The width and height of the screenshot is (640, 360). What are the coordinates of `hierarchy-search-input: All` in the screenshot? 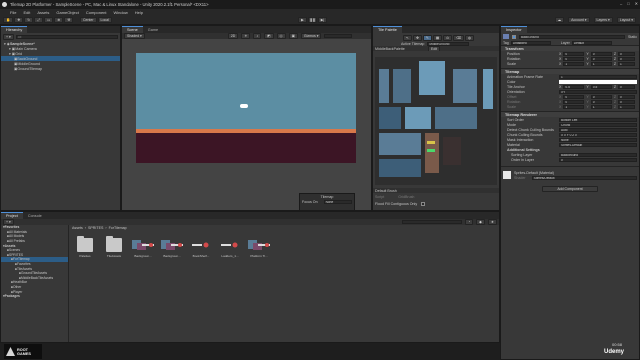 It's located at (66, 37).